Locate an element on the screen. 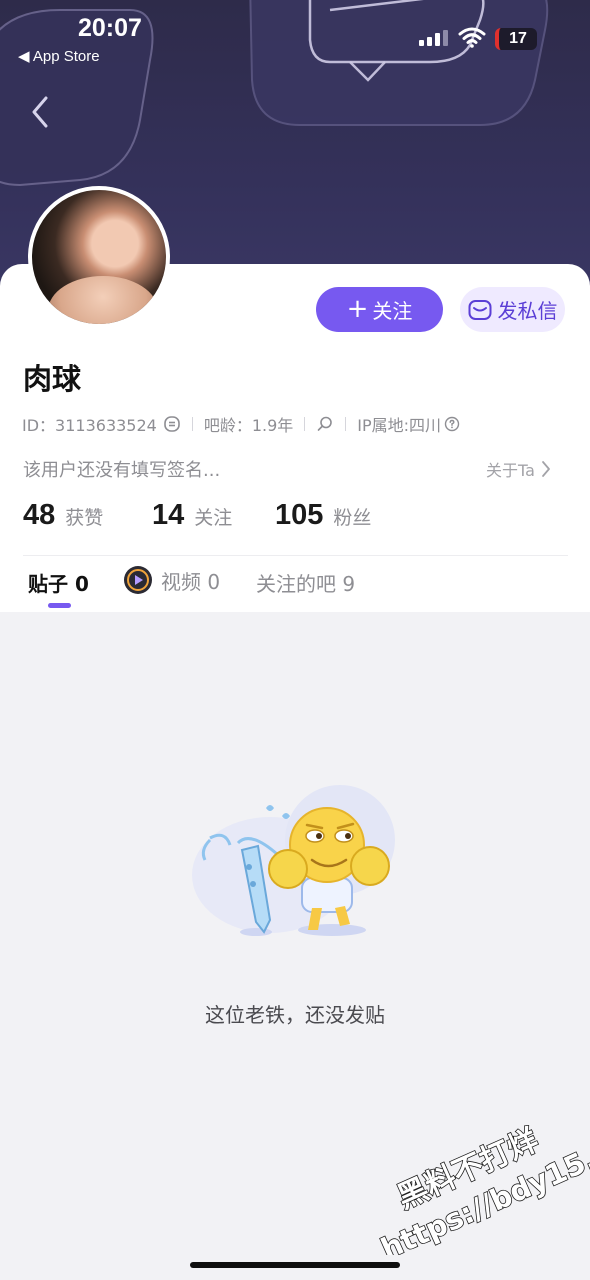  empty-state-message: 这位老铁，还没发贴 is located at coordinates (295, 1015).